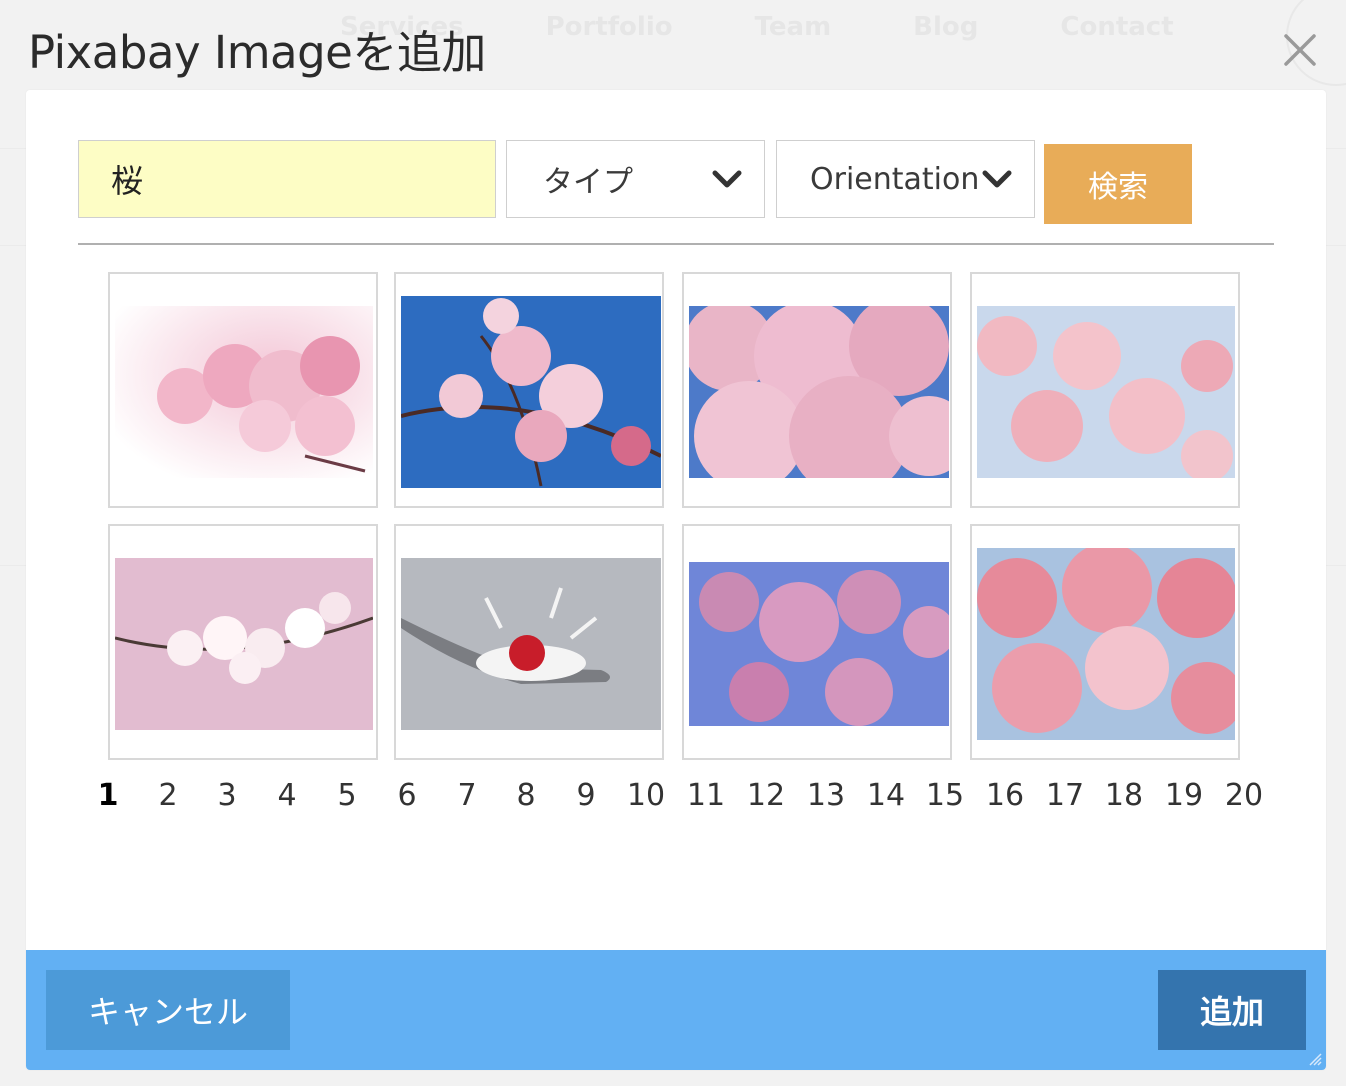 Image resolution: width=1346 pixels, height=1086 pixels. What do you see at coordinates (287, 179) in the screenshot?
I see `search-input` at bounding box center [287, 179].